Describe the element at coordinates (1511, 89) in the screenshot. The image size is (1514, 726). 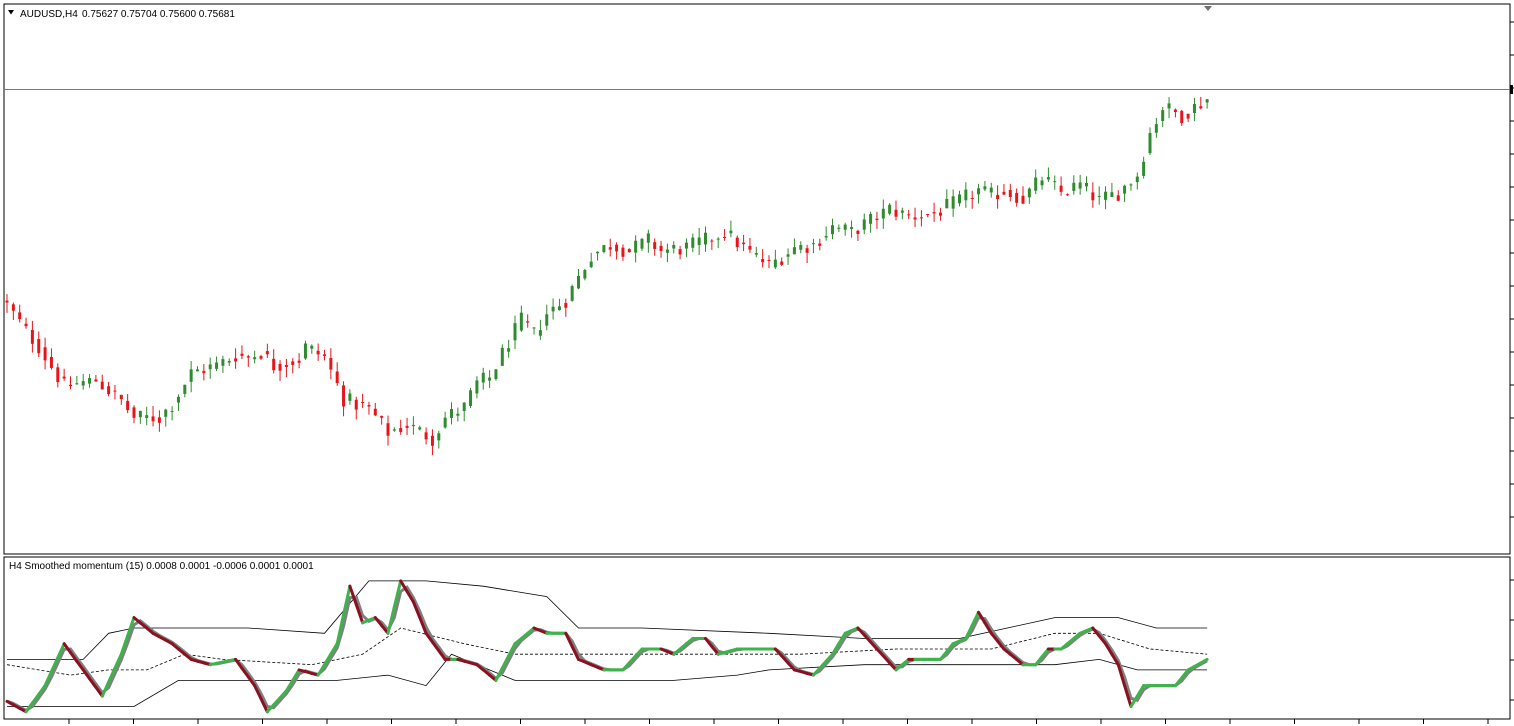
I see `price-marker` at that location.